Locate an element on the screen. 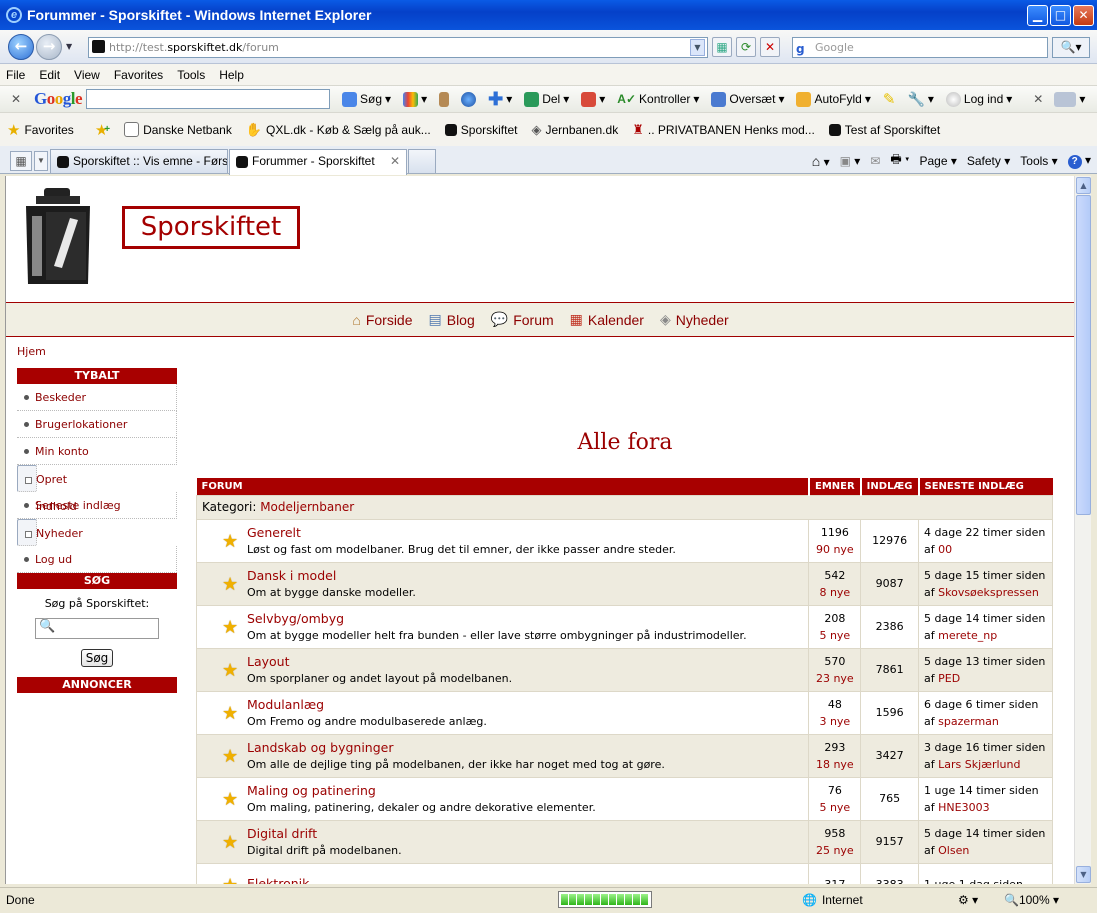 The width and height of the screenshot is (1097, 913). last-post-author: Lars Skjærlund is located at coordinates (979, 764).